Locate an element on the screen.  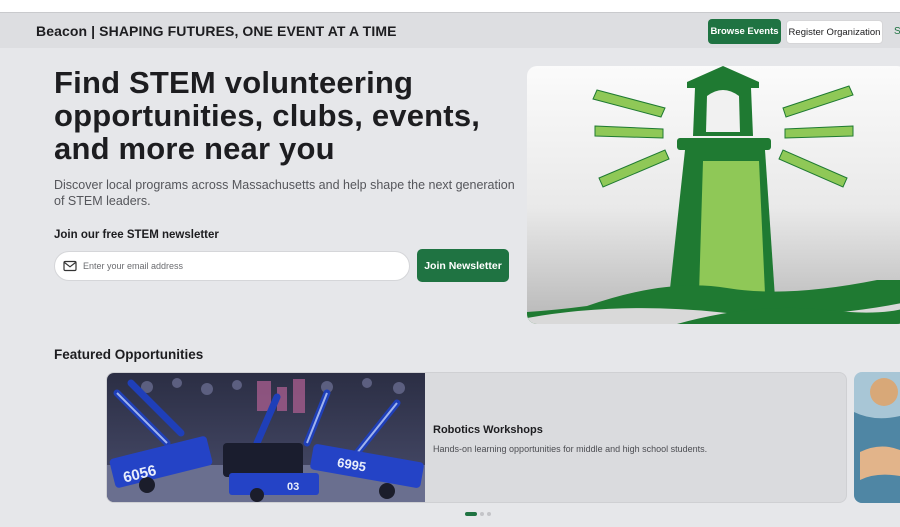
nav-overflow-link: S is located at coordinates (897, 31).